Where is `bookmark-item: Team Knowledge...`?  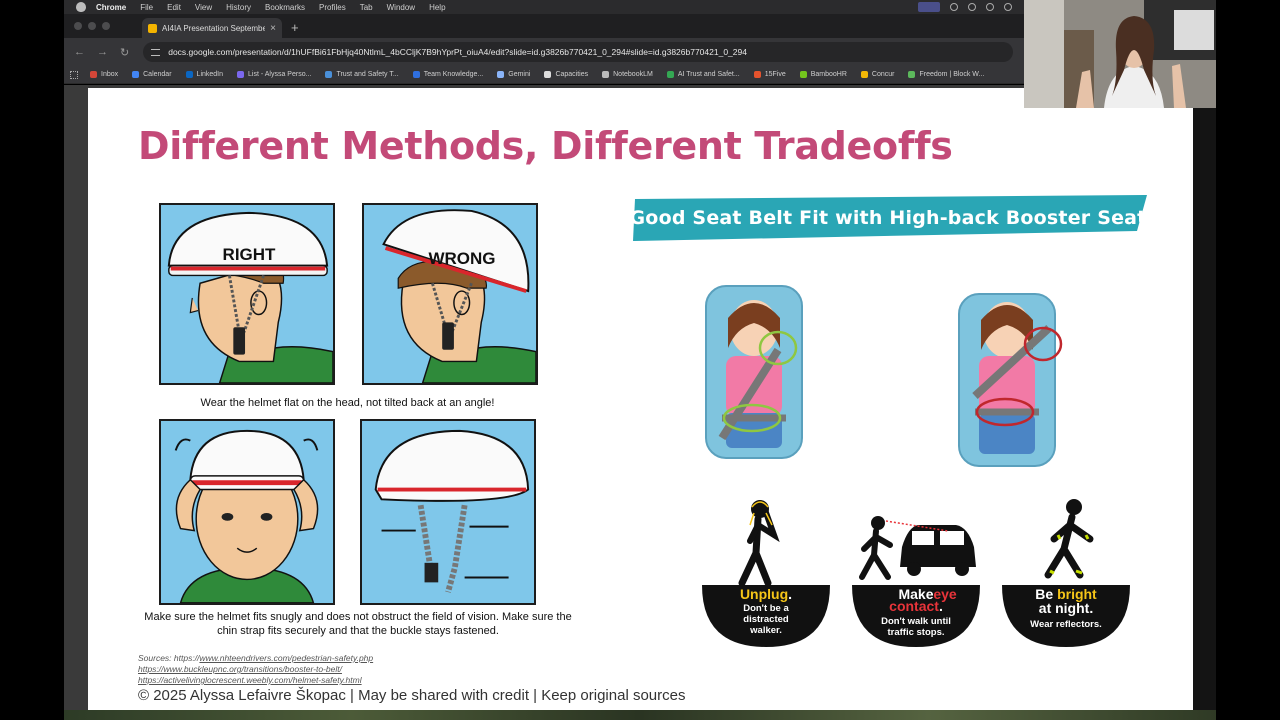 bookmark-item: Team Knowledge... is located at coordinates (448, 74).